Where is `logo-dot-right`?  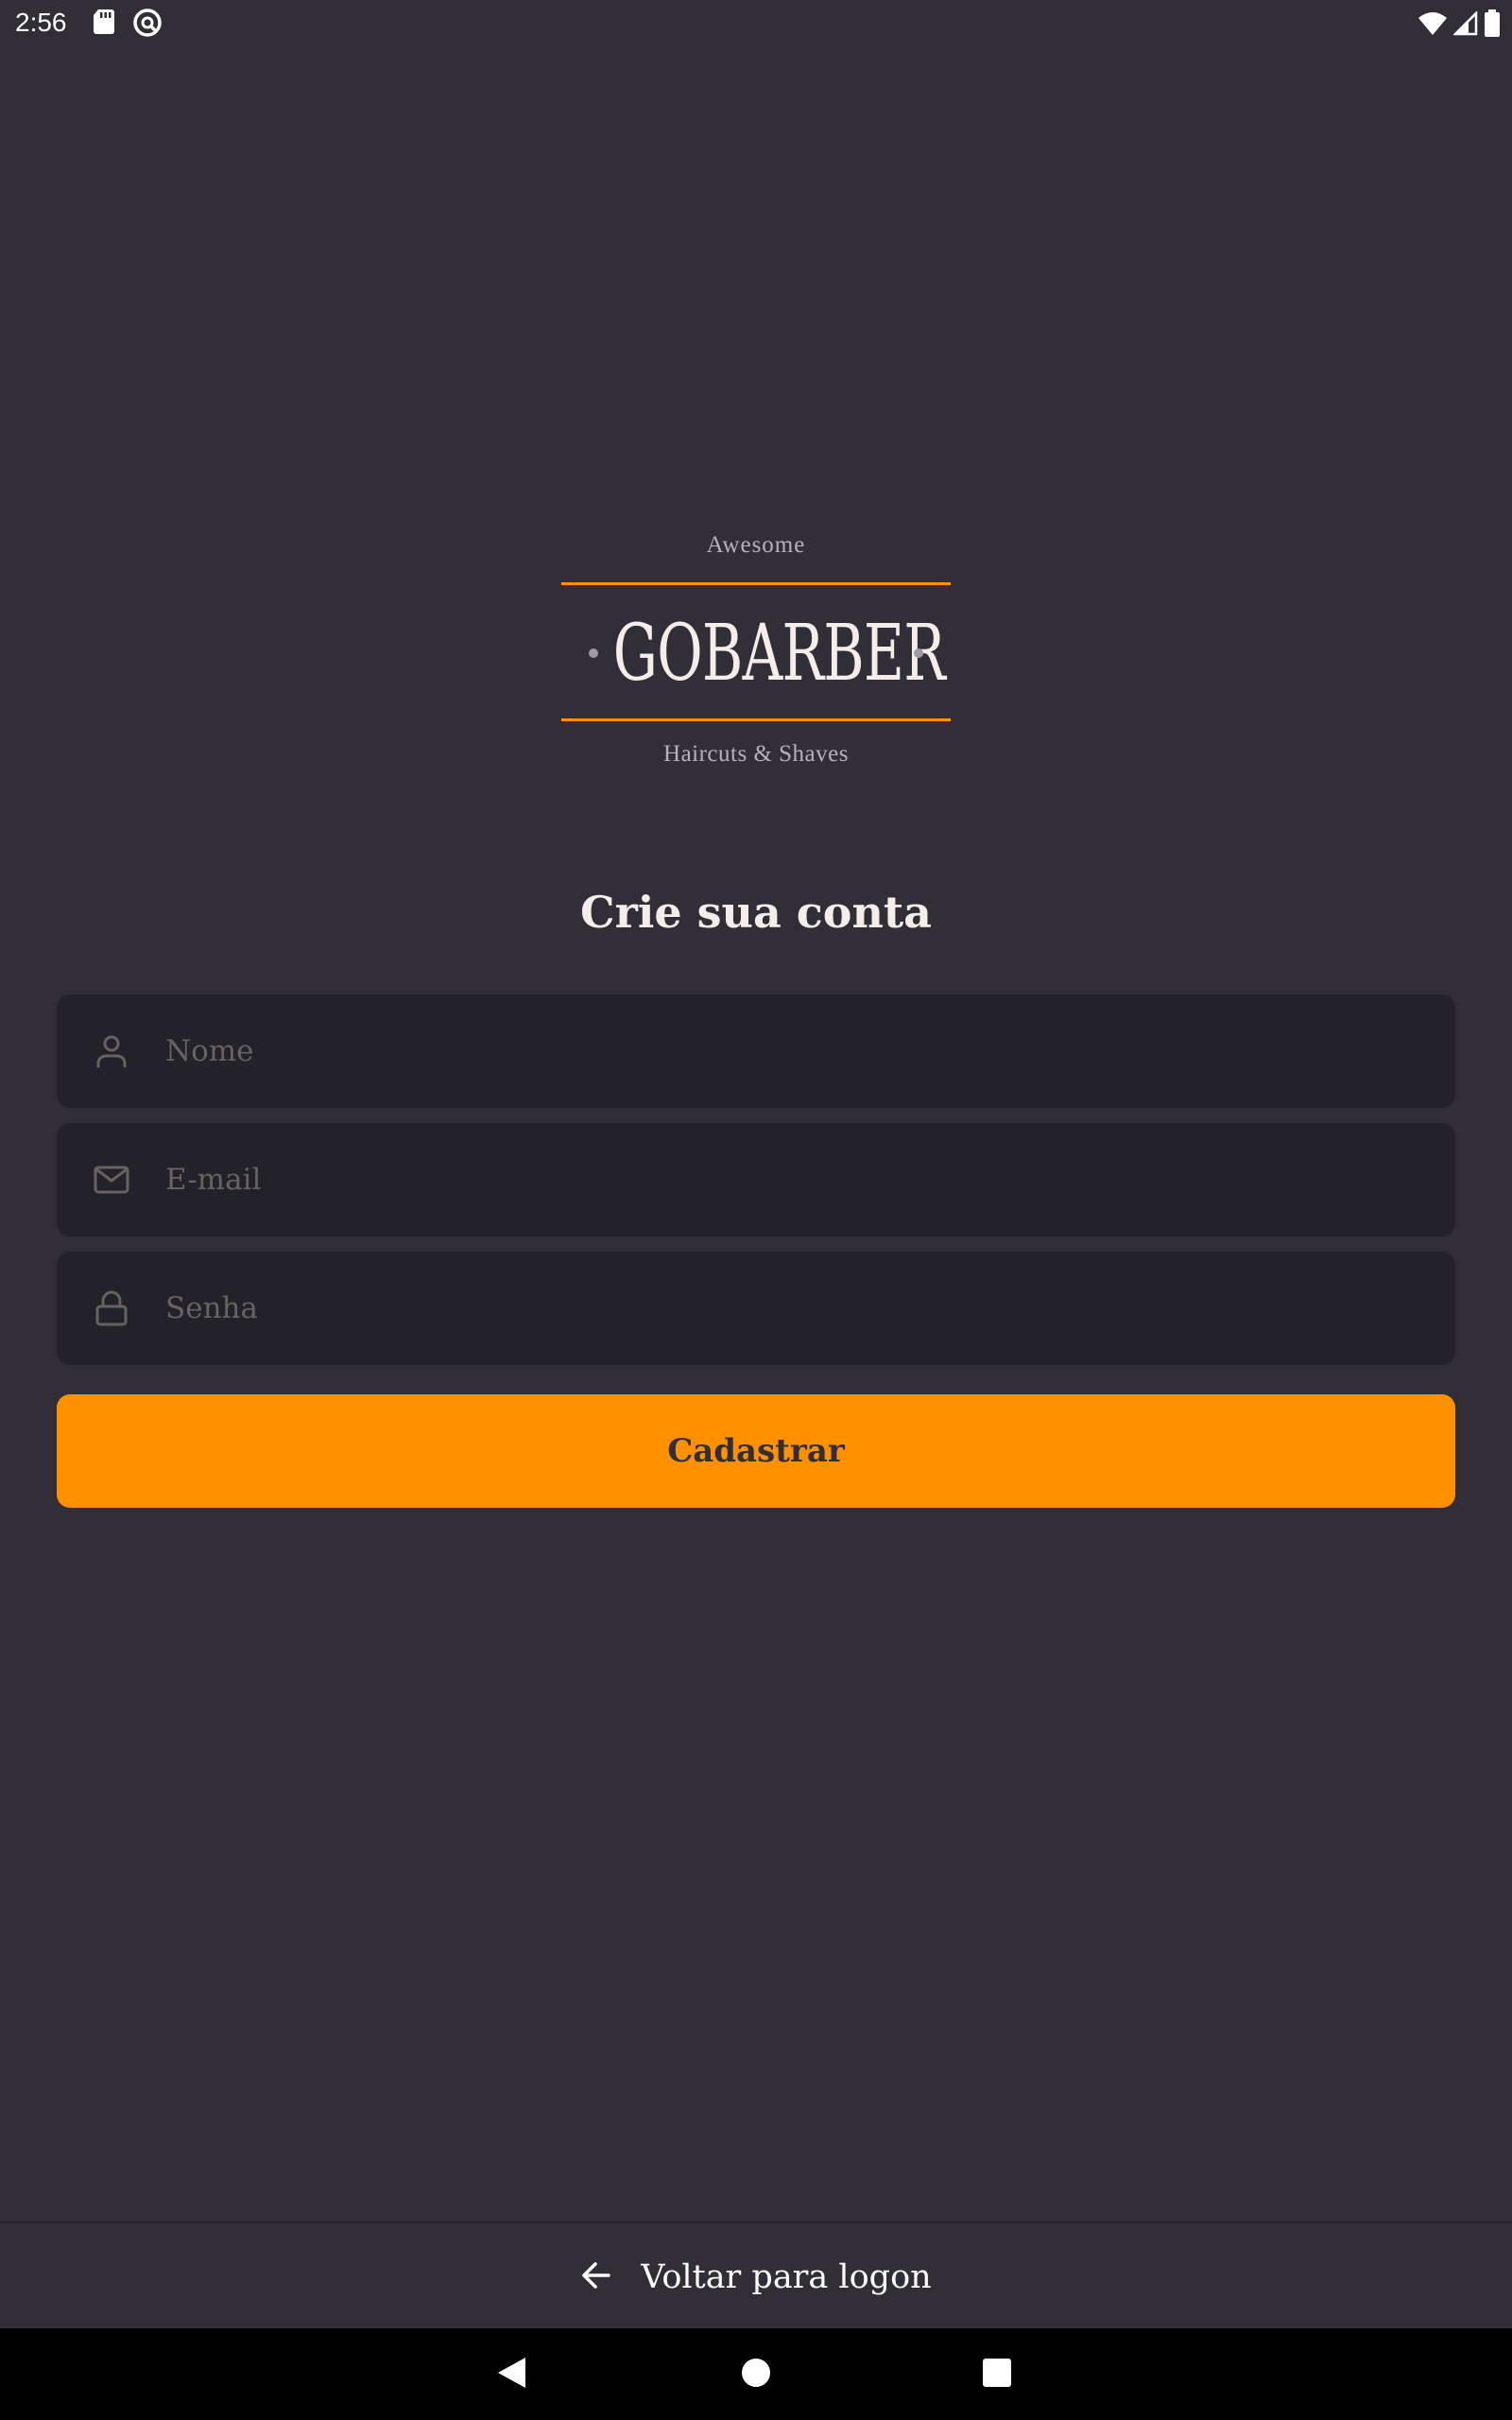 logo-dot-right is located at coordinates (918, 653).